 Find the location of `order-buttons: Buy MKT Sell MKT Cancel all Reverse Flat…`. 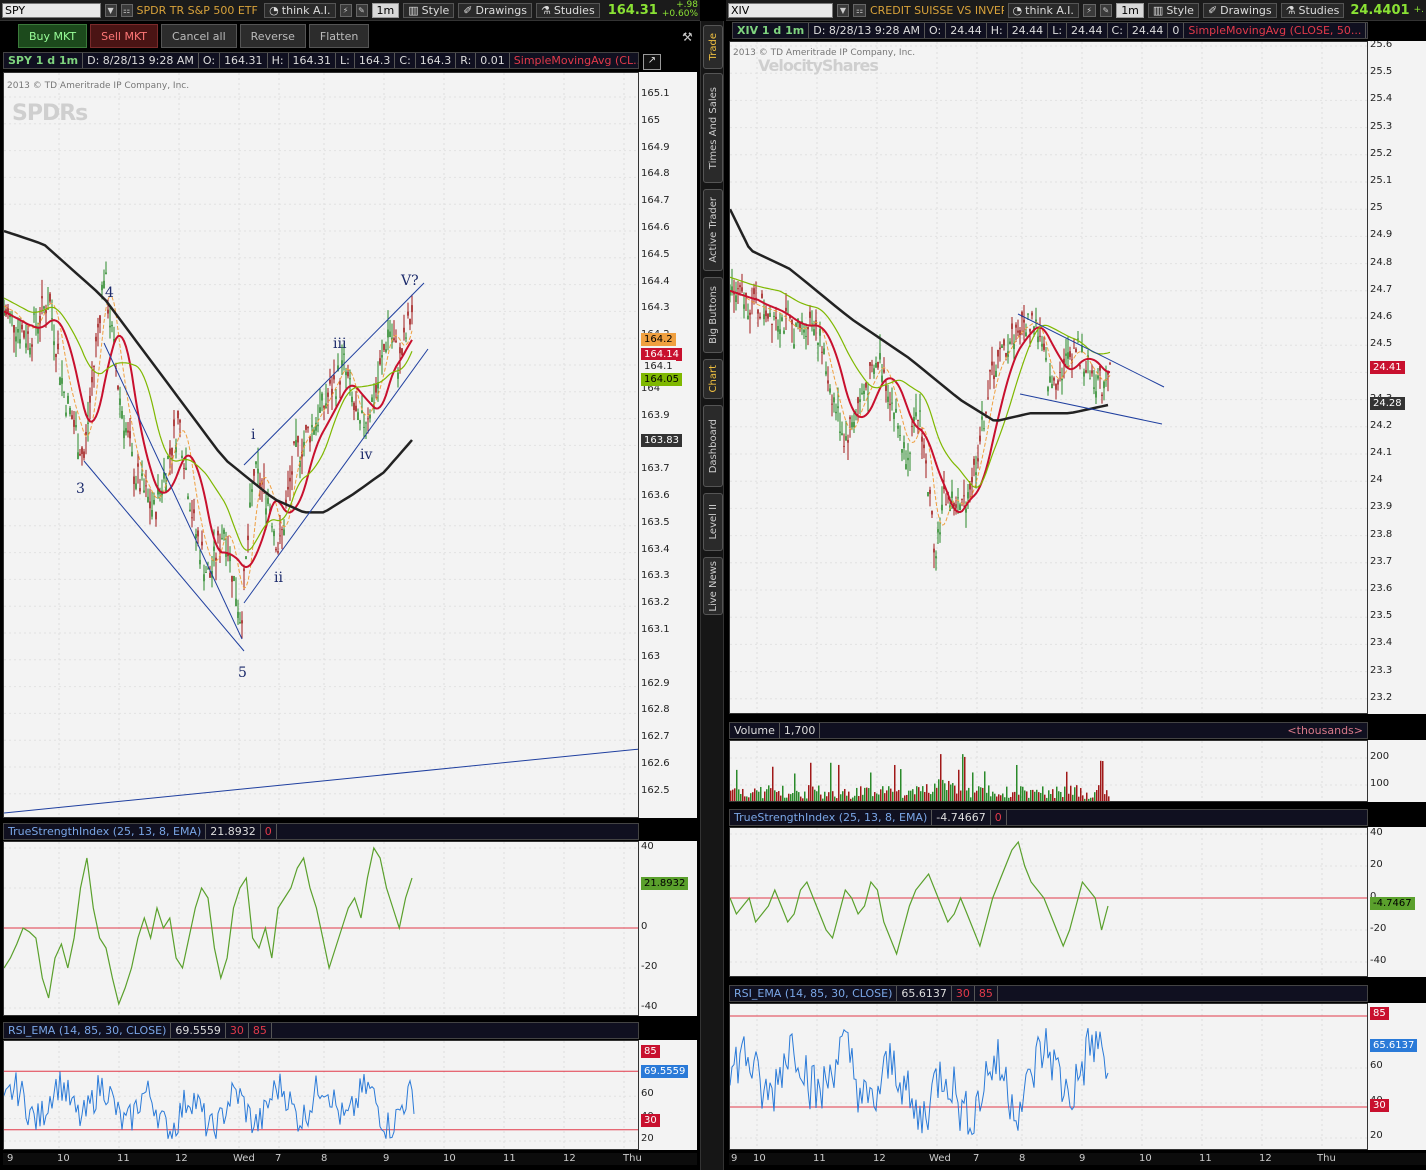

order-buttons: Buy MKT Sell MKT Cancel all Reverse Flat… is located at coordinates (194, 36).